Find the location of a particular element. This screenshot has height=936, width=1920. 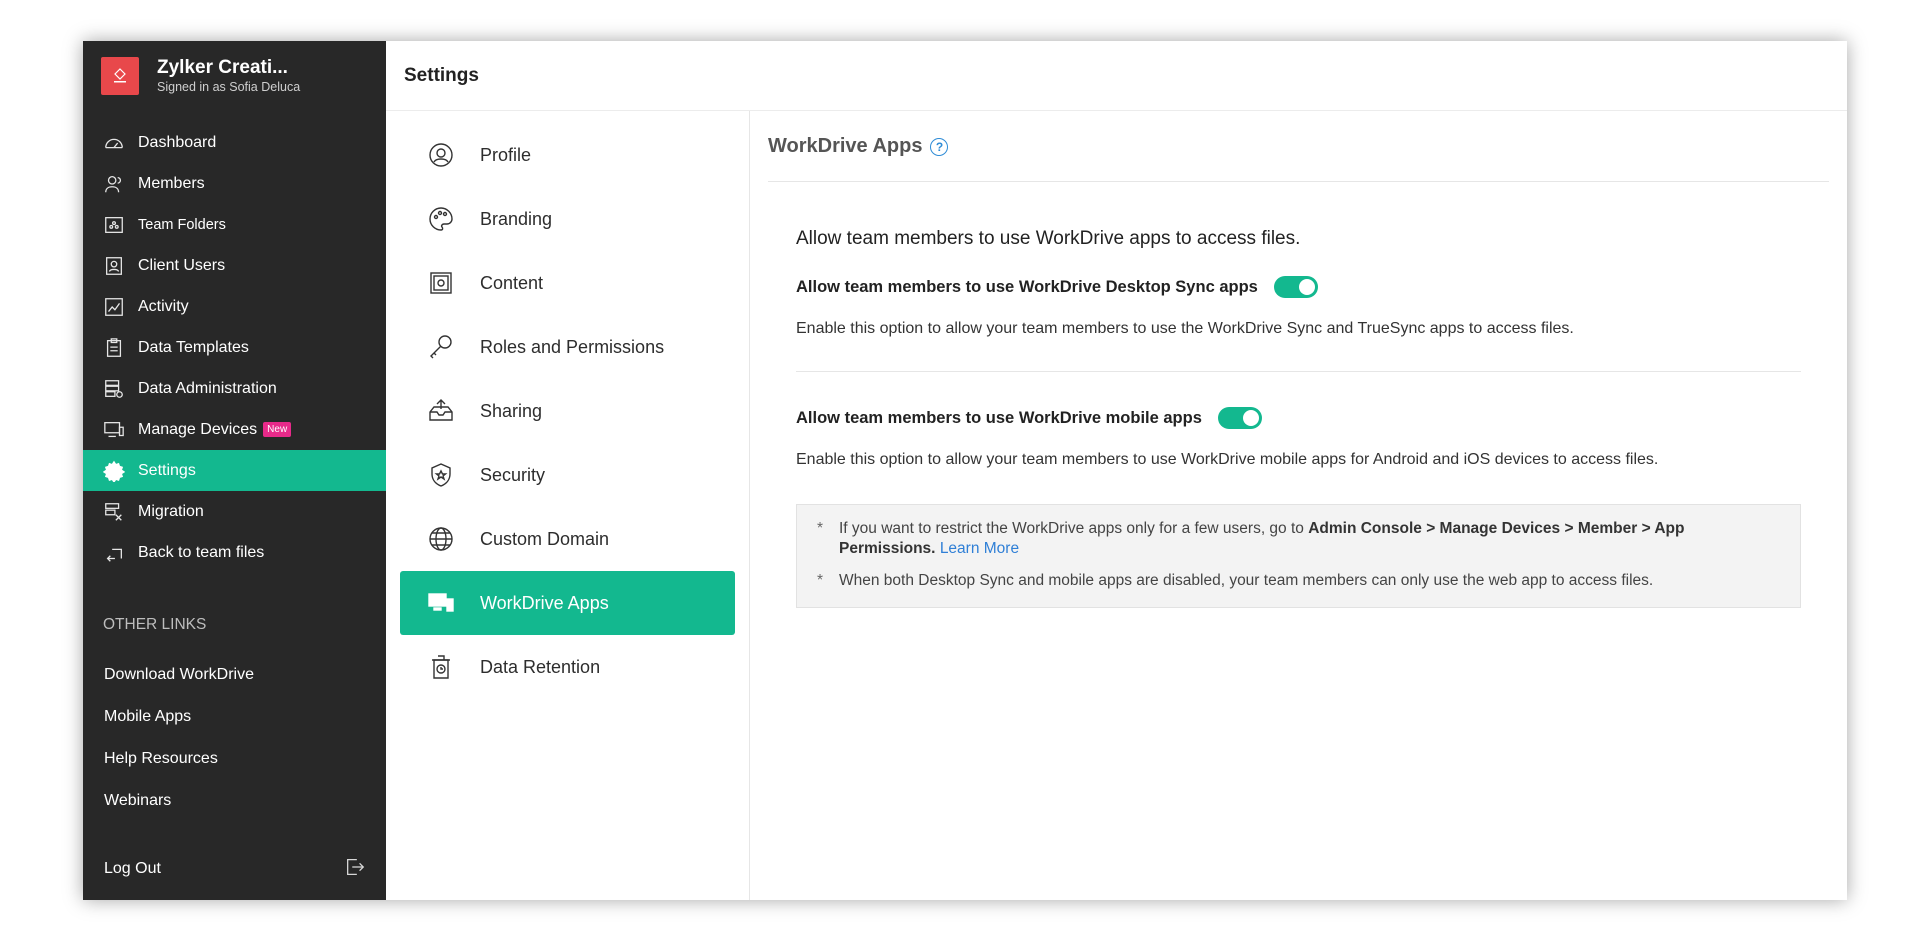

migration-icon is located at coordinates (114, 512).